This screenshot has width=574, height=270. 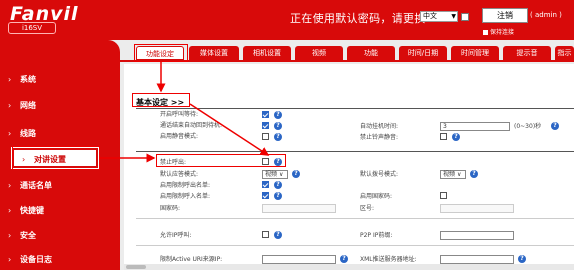 What do you see at coordinates (546, 15) in the screenshot?
I see `current-user: ( admin )` at bounding box center [546, 15].